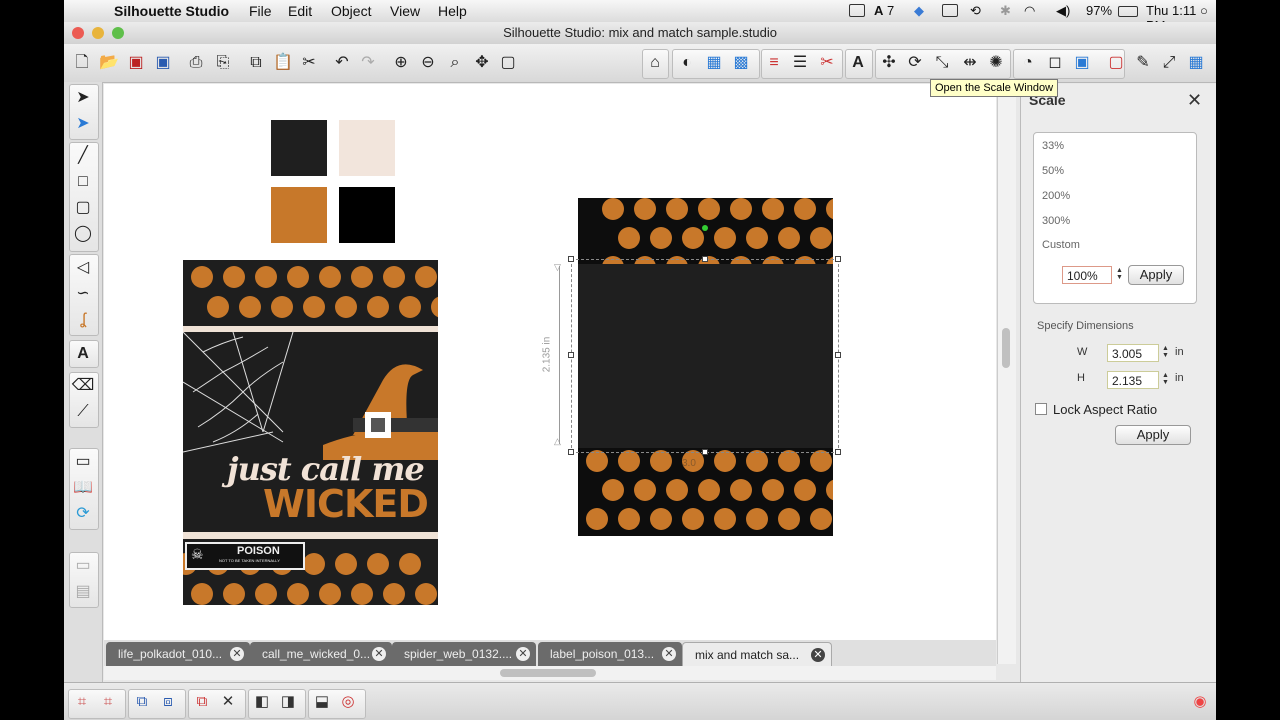  I want to click on close-panel-icon: ✕, so click(1194, 100).